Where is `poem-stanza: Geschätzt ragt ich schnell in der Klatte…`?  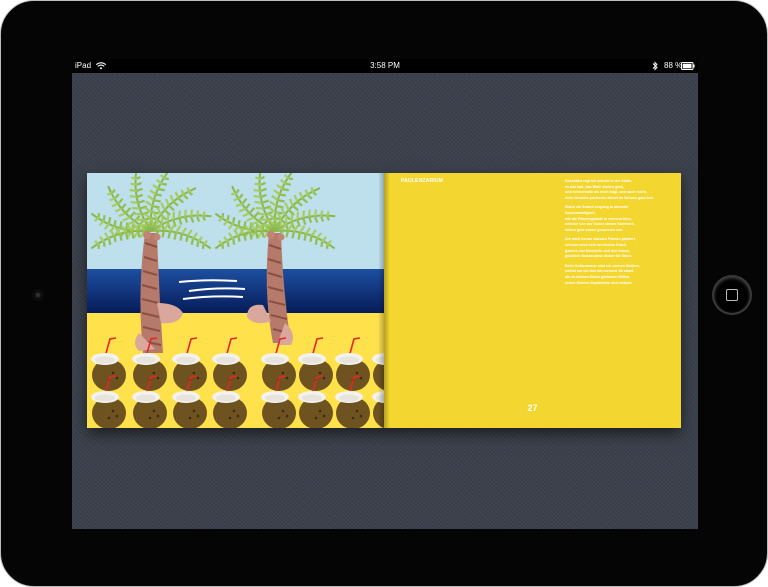
poem-stanza: Geschätzt ragt ich schnell in der Klatte… is located at coordinates (621, 190).